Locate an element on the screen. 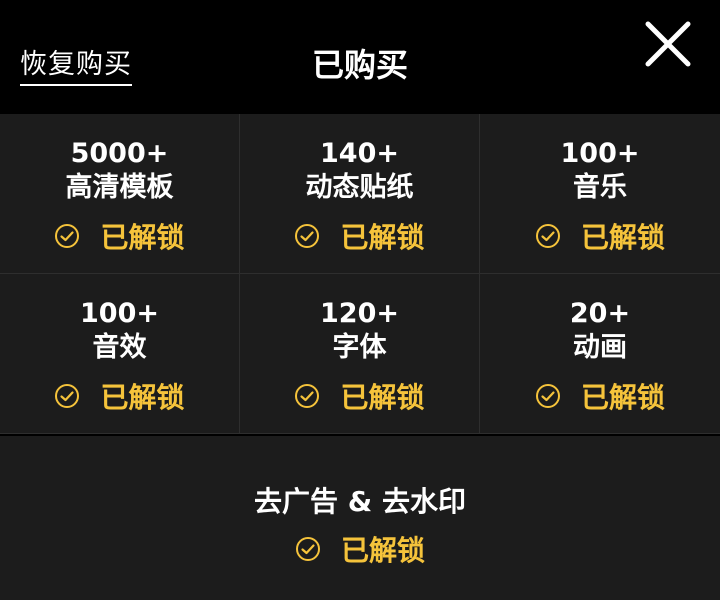 The height and width of the screenshot is (600, 720). feature-cell-animations: 20+ 动画 已解锁 is located at coordinates (600, 354).